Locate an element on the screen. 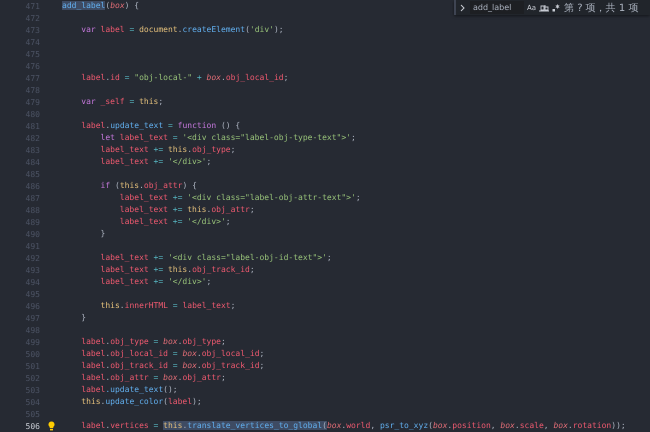 The width and height of the screenshot is (650, 432). code-line: label.obj_local_id = box.obj_local_id; is located at coordinates (172, 354).